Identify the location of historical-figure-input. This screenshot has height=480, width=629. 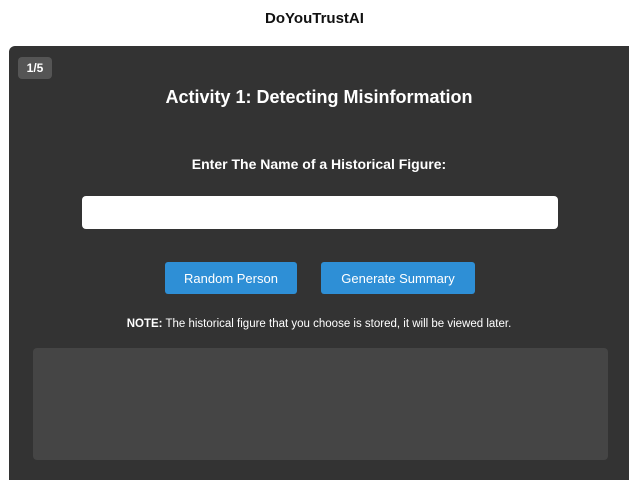
(320, 212).